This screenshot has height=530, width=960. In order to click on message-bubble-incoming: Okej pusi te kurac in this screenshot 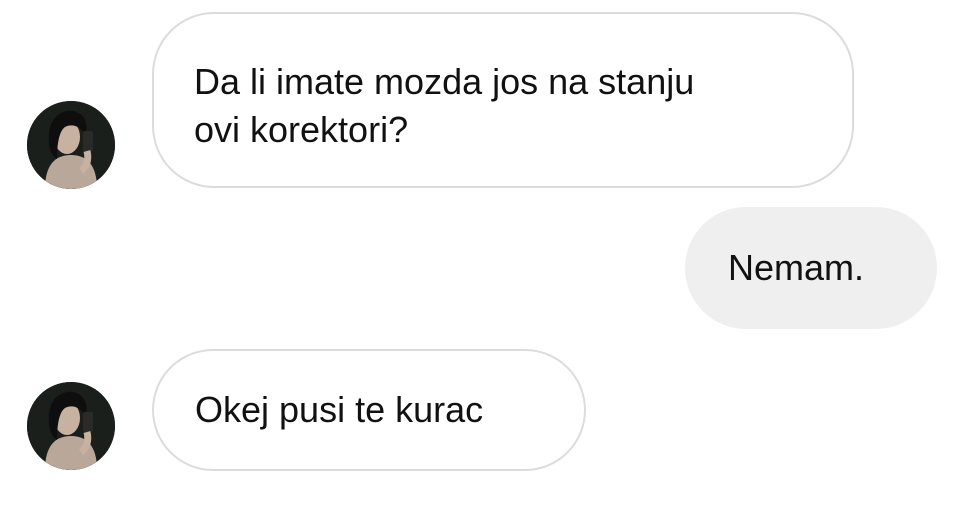, I will do `click(369, 410)`.